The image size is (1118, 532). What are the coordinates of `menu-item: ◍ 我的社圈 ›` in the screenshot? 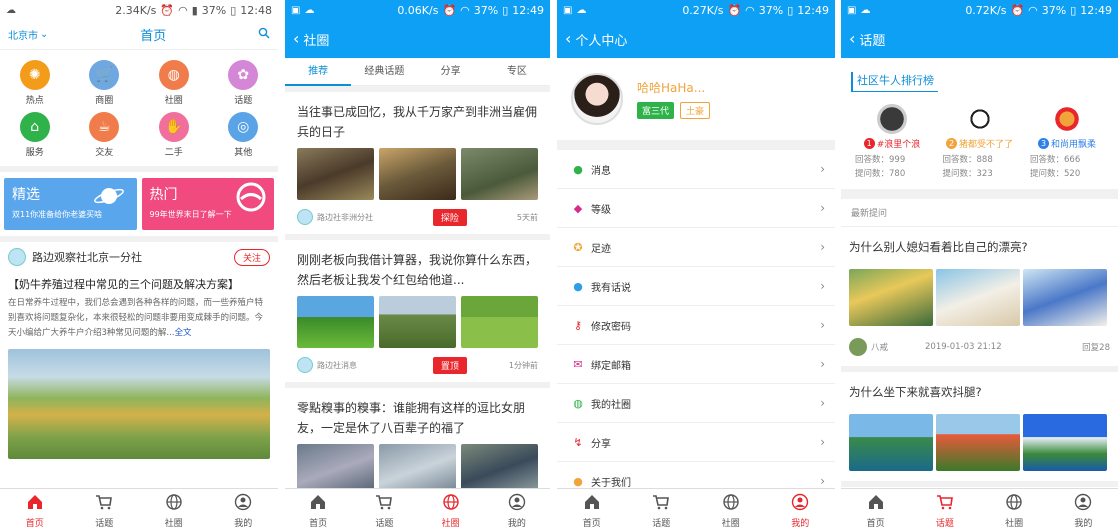 It's located at (696, 403).